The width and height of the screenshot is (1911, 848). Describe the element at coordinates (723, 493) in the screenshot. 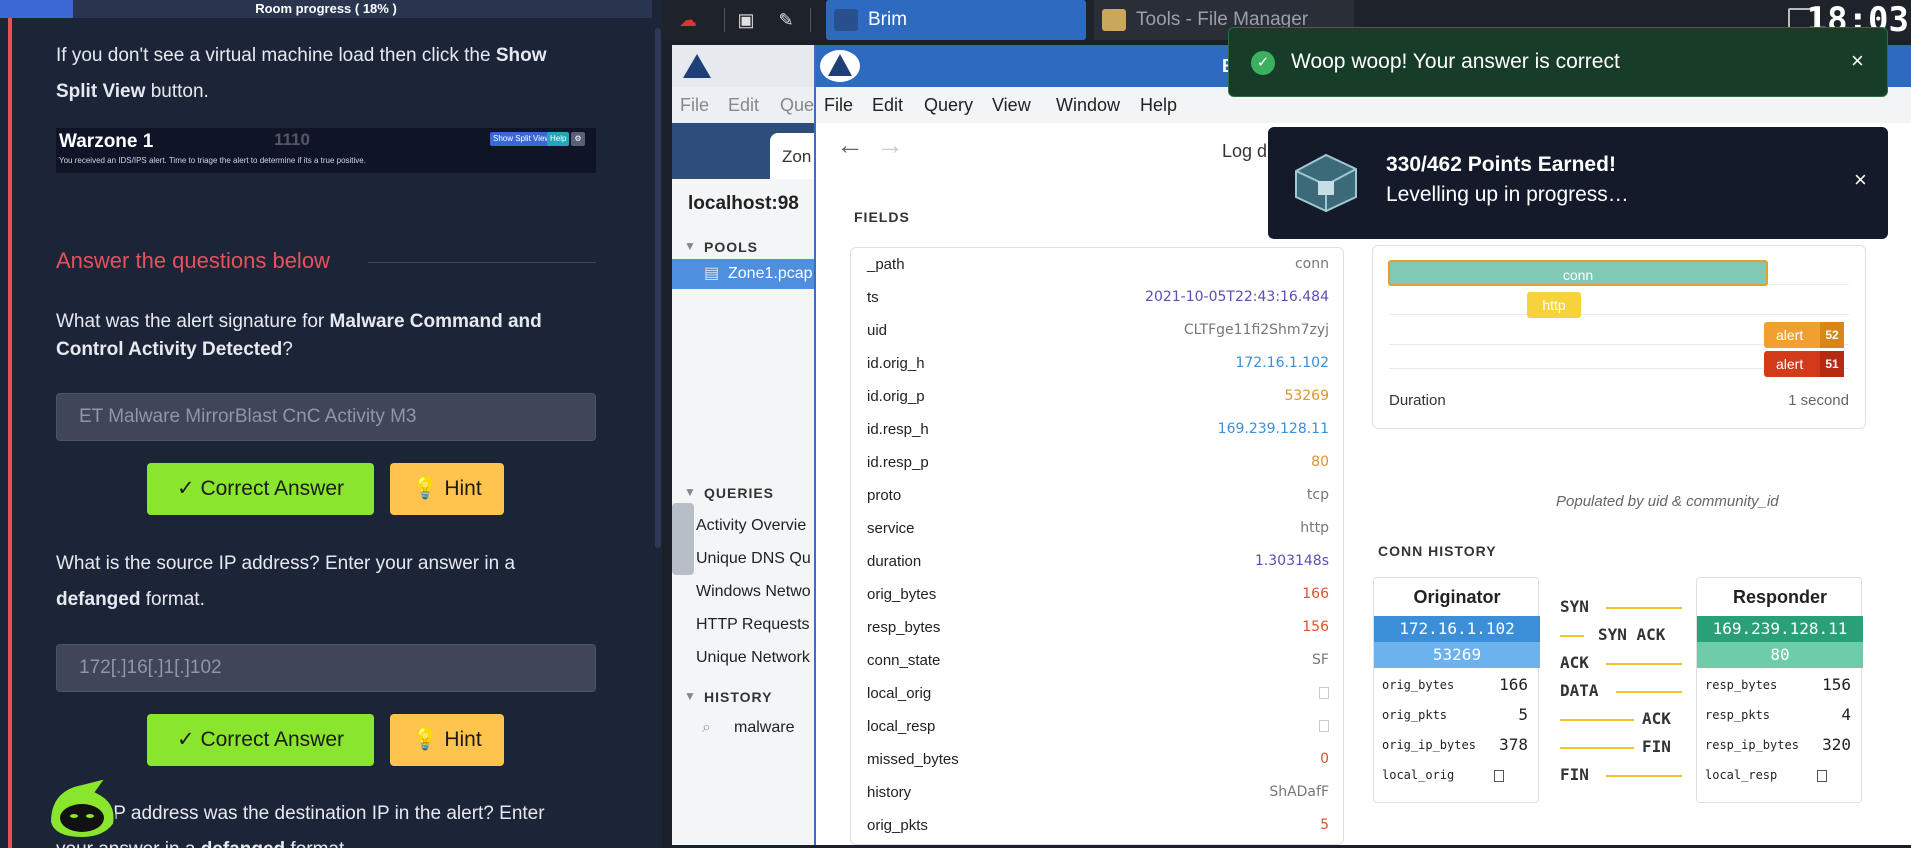

I see `bg-queries-section: ▼ QUERIES` at that location.